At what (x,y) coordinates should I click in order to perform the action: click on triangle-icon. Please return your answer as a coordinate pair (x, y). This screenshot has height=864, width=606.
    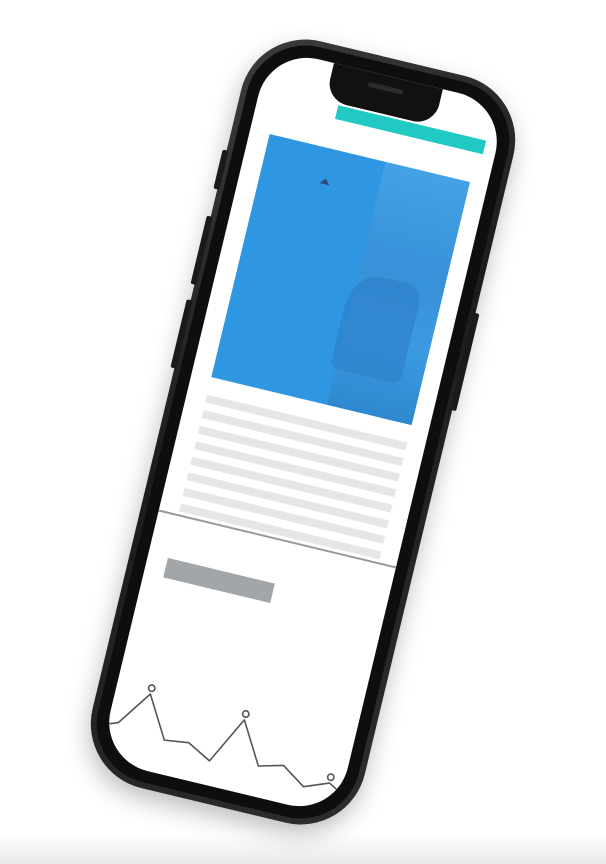
    Looking at the image, I should click on (325, 181).